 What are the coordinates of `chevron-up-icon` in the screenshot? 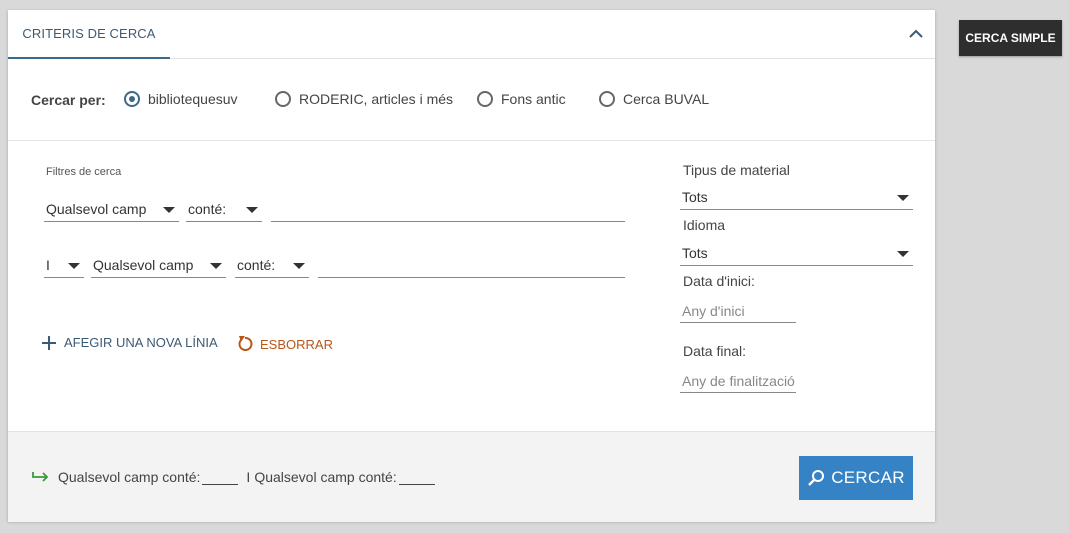 It's located at (916, 34).